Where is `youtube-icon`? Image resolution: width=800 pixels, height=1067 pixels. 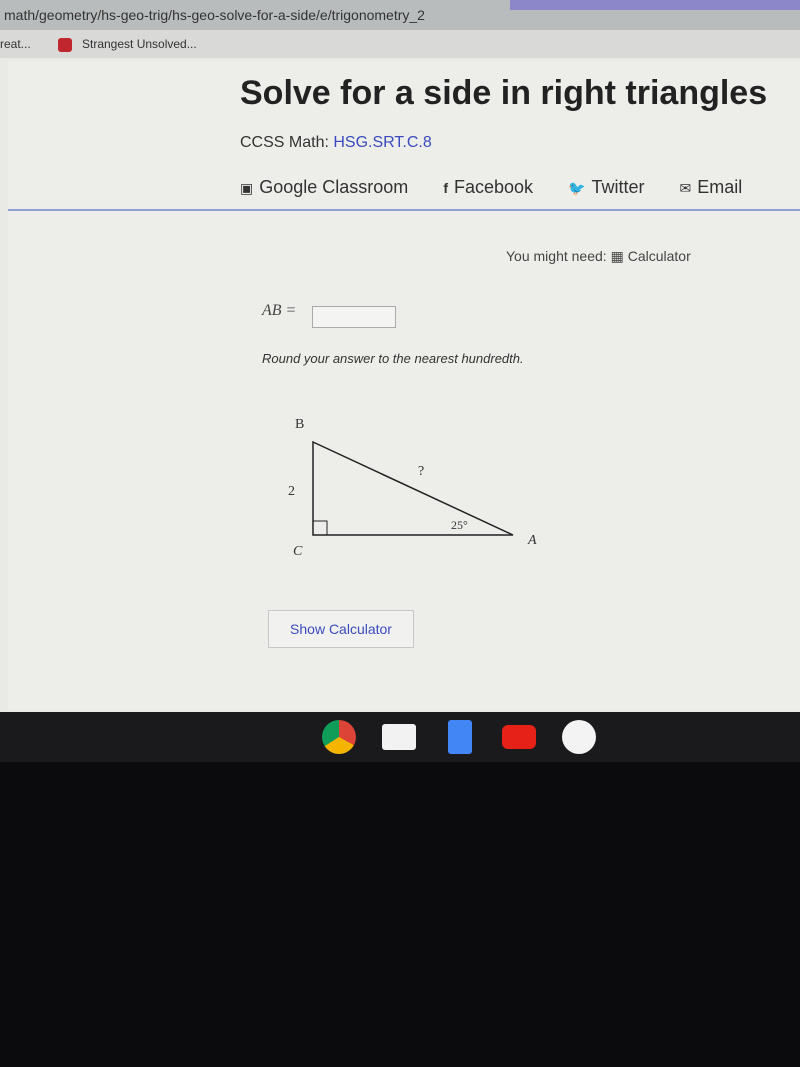
youtube-icon is located at coordinates (519, 737).